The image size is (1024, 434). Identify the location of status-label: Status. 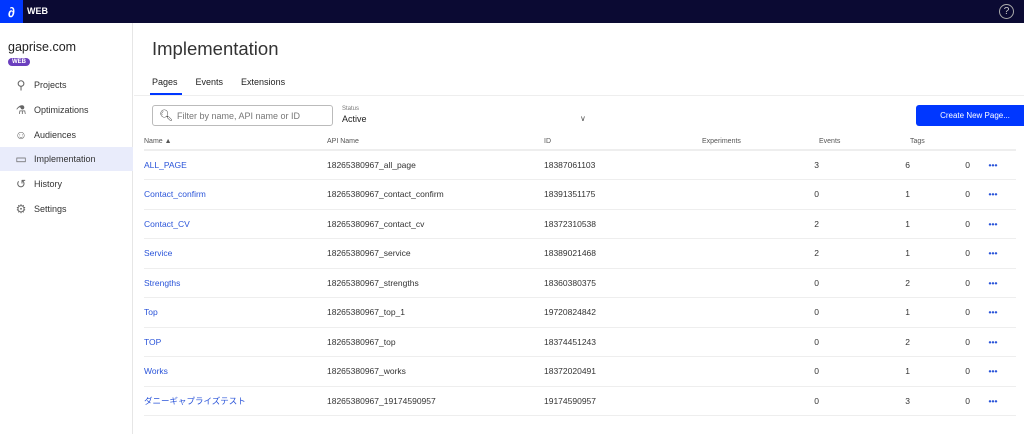
(351, 109).